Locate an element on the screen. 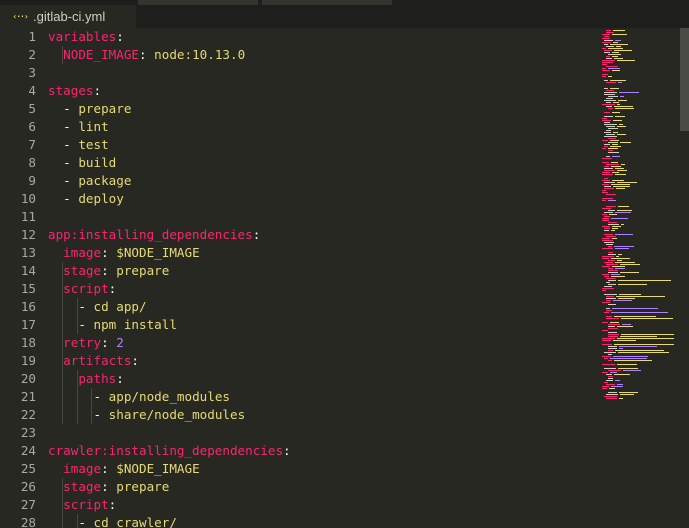 Image resolution: width=689 pixels, height=528 pixels. code-line: 4 stages: is located at coordinates (300, 91).